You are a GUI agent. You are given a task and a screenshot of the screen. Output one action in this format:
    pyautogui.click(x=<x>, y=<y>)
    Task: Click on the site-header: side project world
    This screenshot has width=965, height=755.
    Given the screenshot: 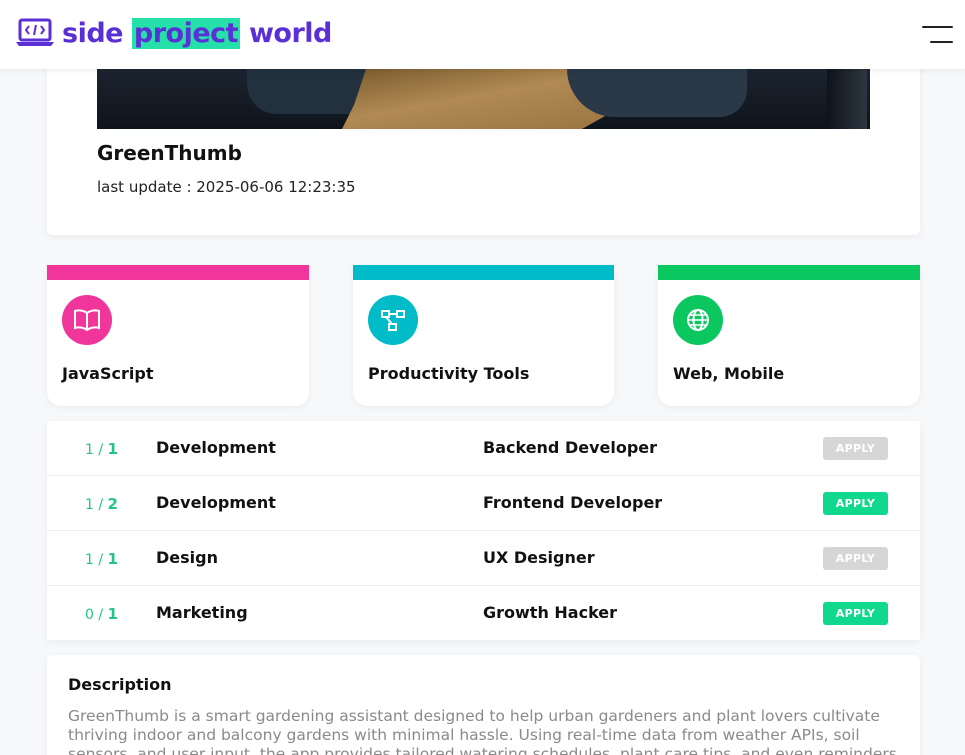 What is the action you would take?
    pyautogui.click(x=482, y=34)
    